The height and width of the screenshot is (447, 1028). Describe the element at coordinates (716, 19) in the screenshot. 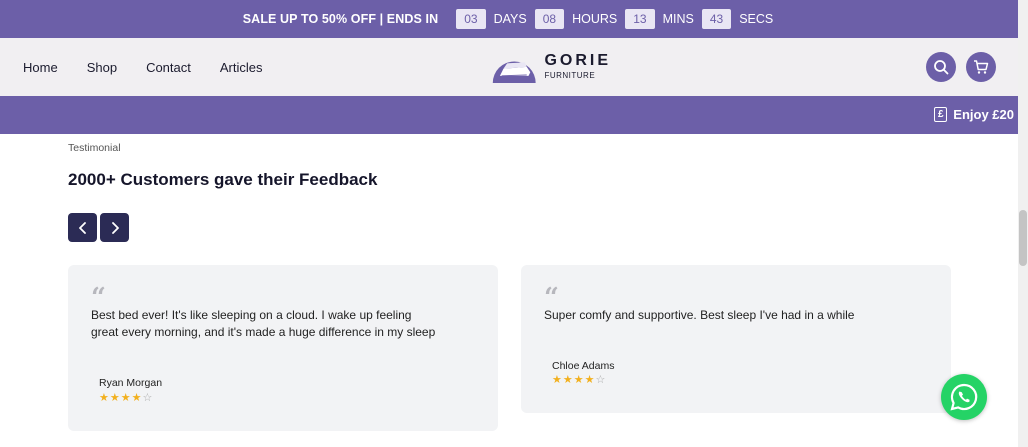

I see `countdown-secs-value: 43` at that location.